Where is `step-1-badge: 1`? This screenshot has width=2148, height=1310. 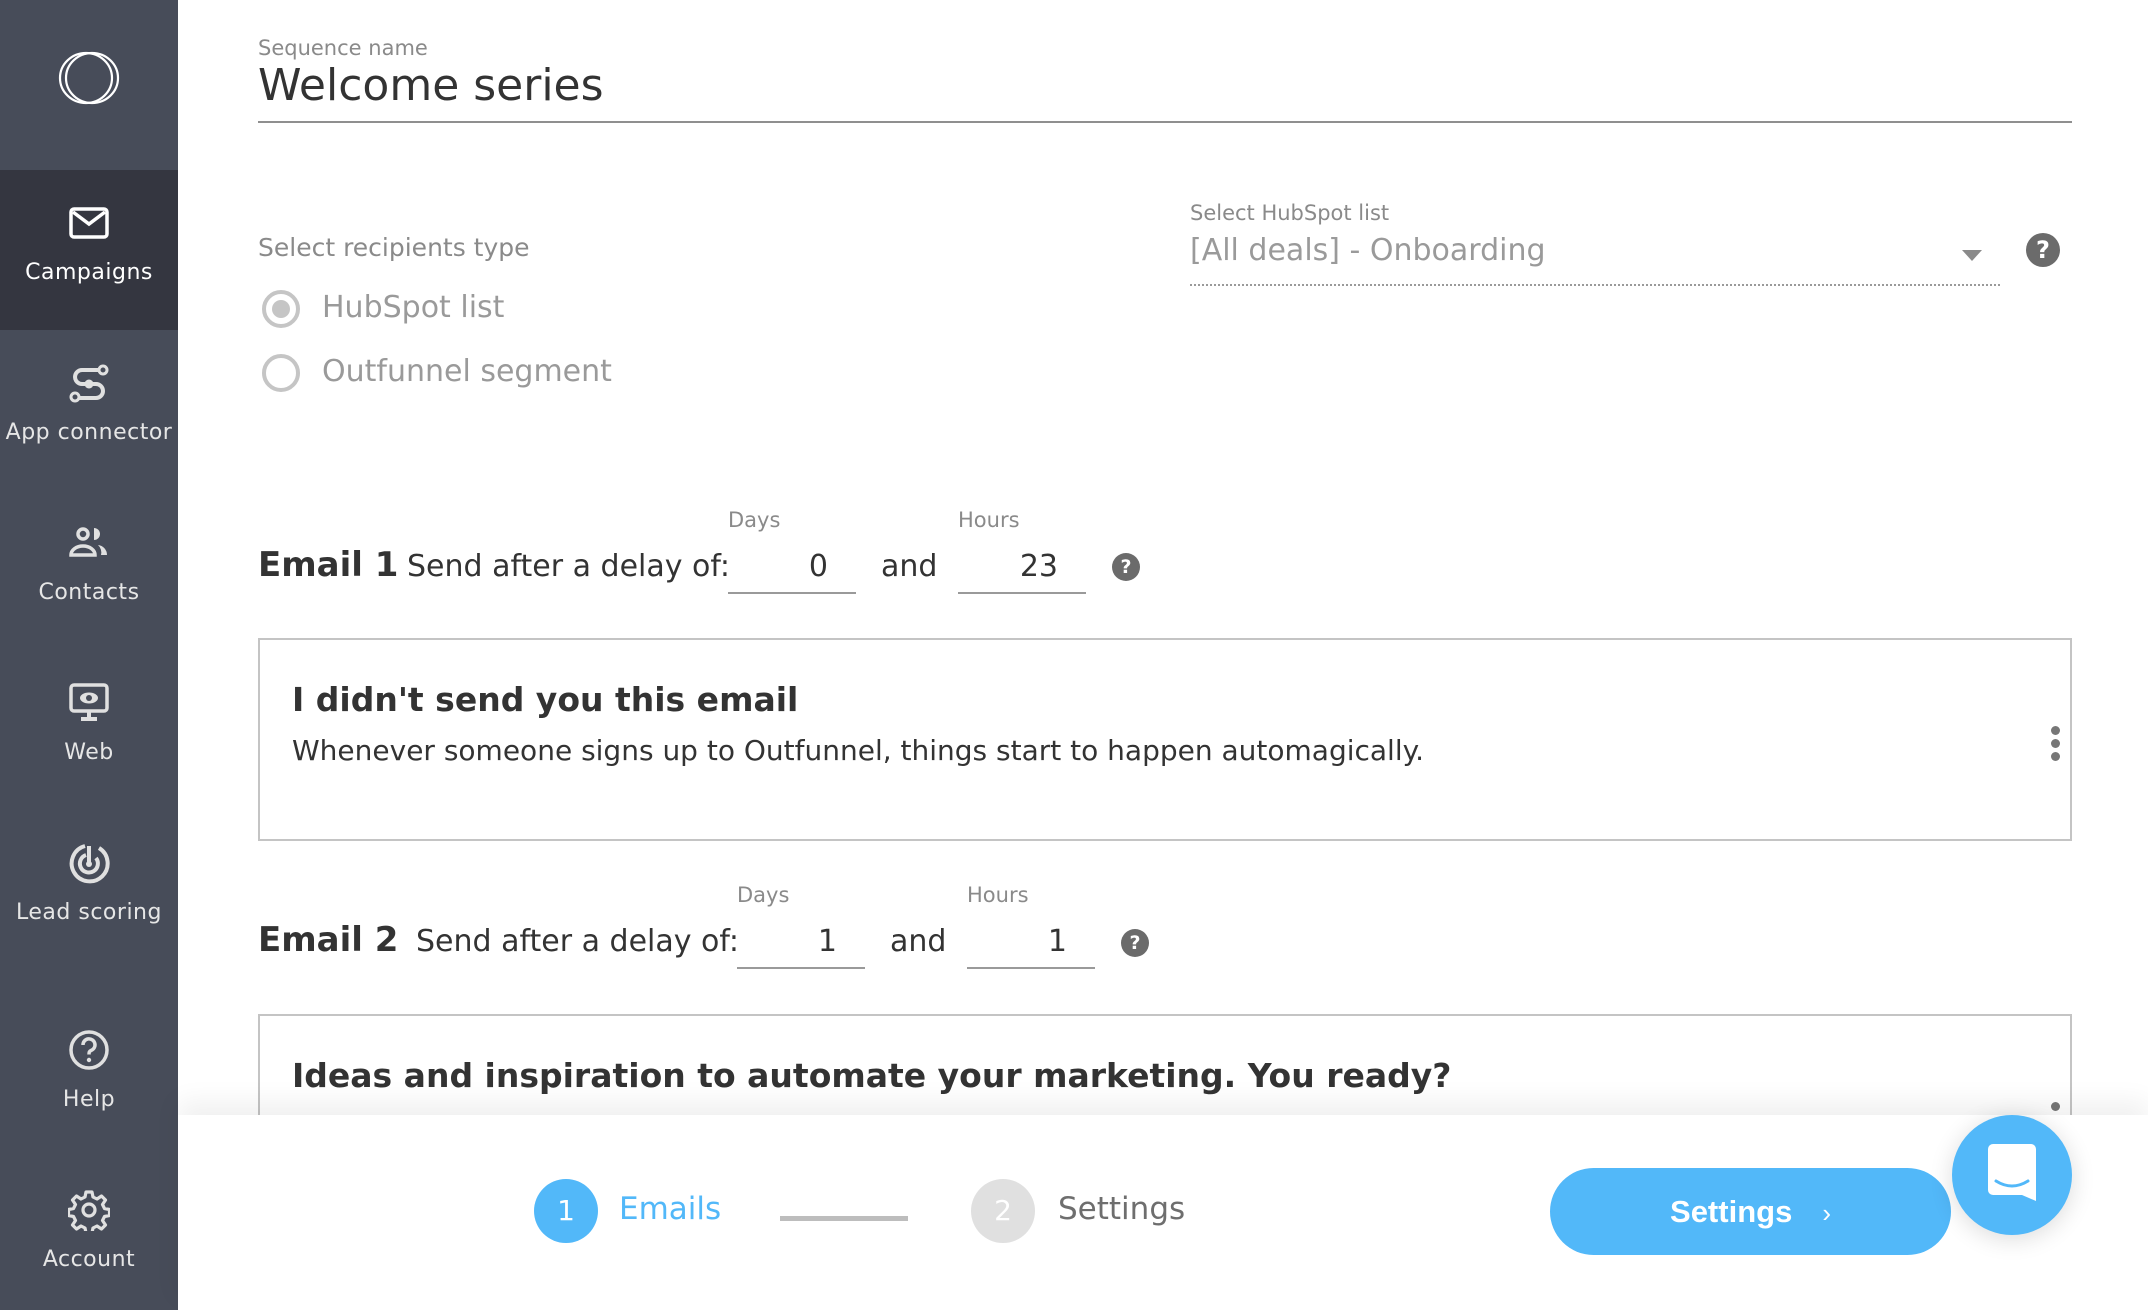
step-1-badge: 1 is located at coordinates (566, 1211).